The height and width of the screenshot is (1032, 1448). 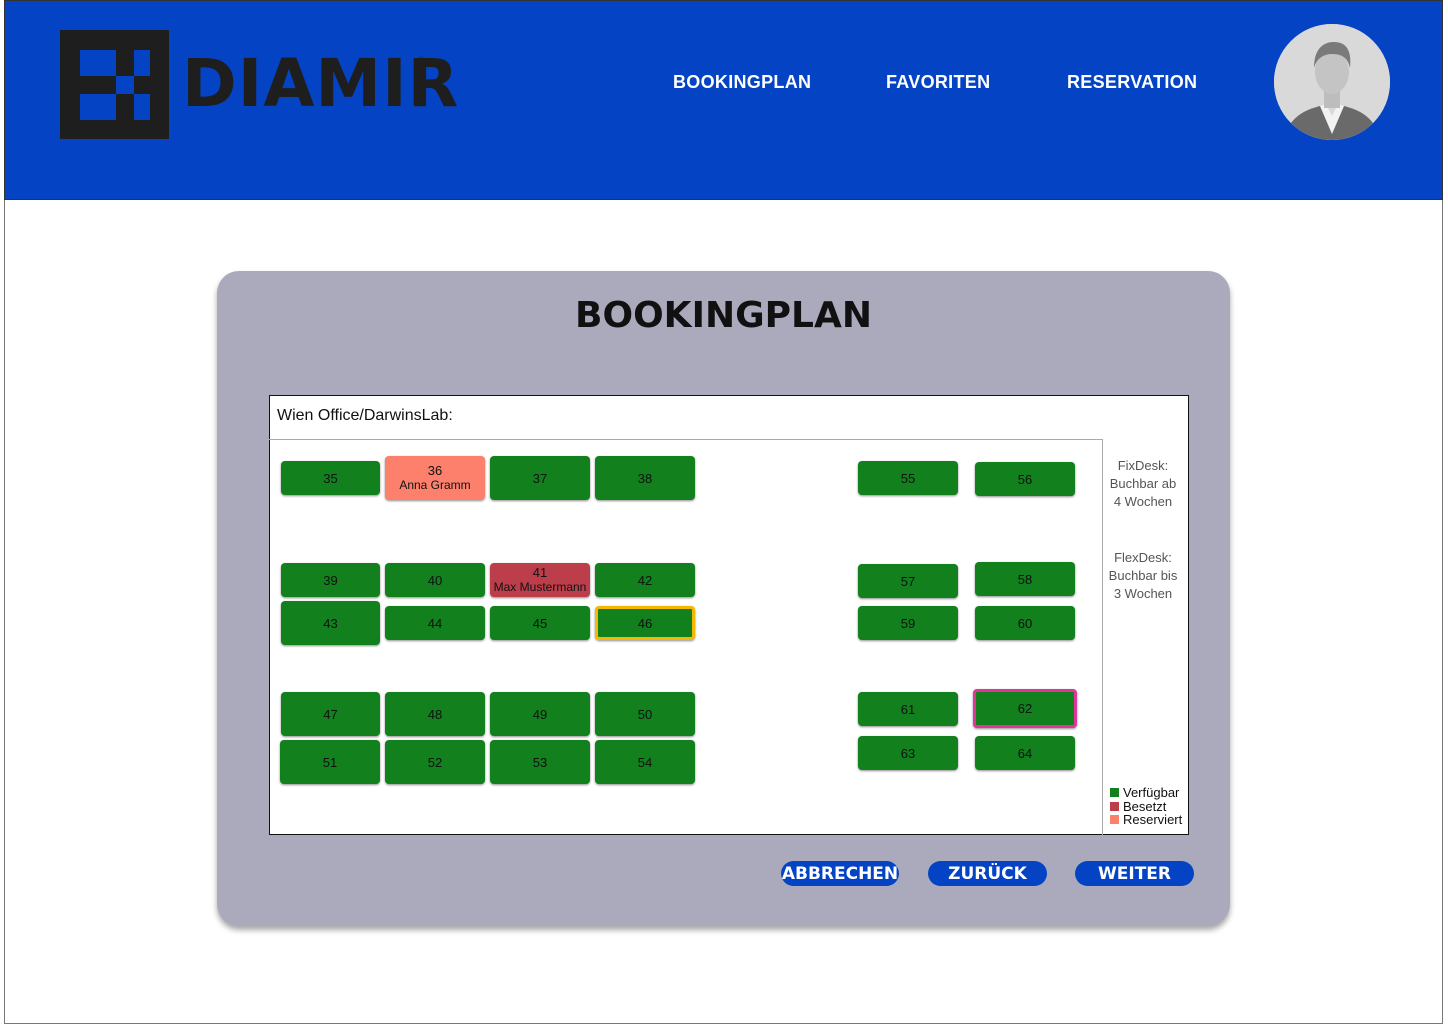 I want to click on desk-62: 62, so click(x=1025, y=708).